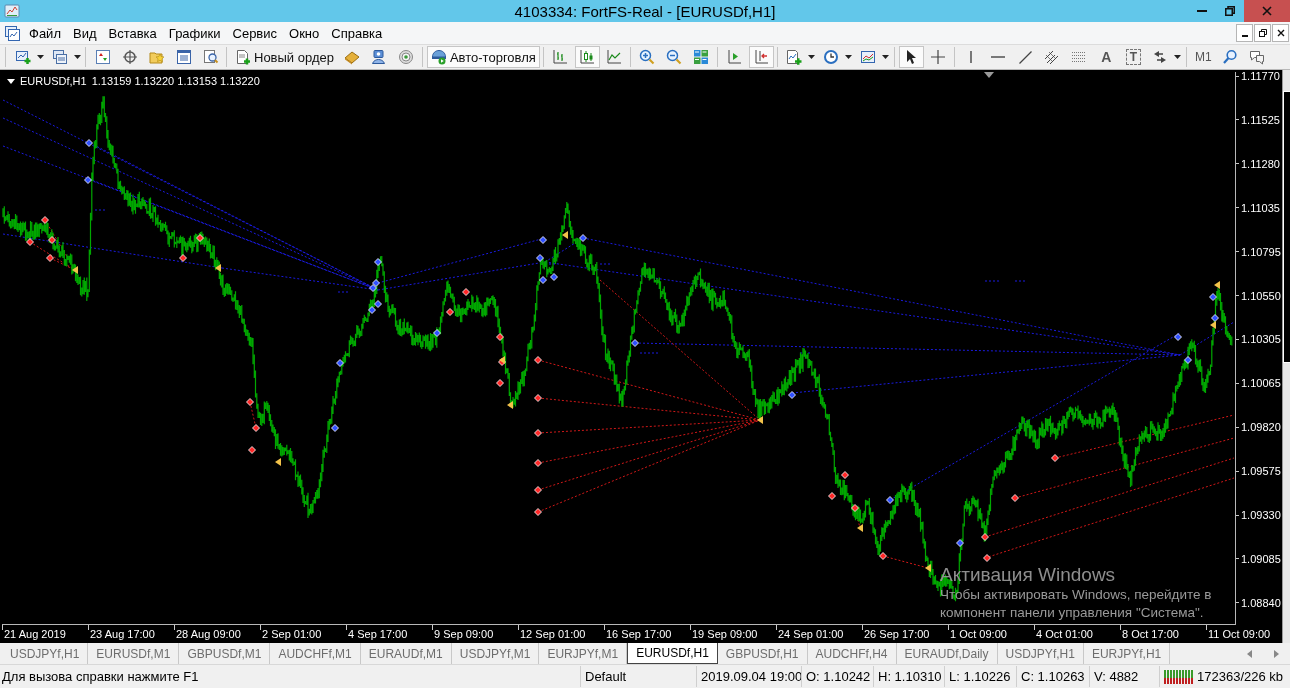 This screenshot has height=688, width=1290. I want to click on line-chart-icon, so click(614, 57).